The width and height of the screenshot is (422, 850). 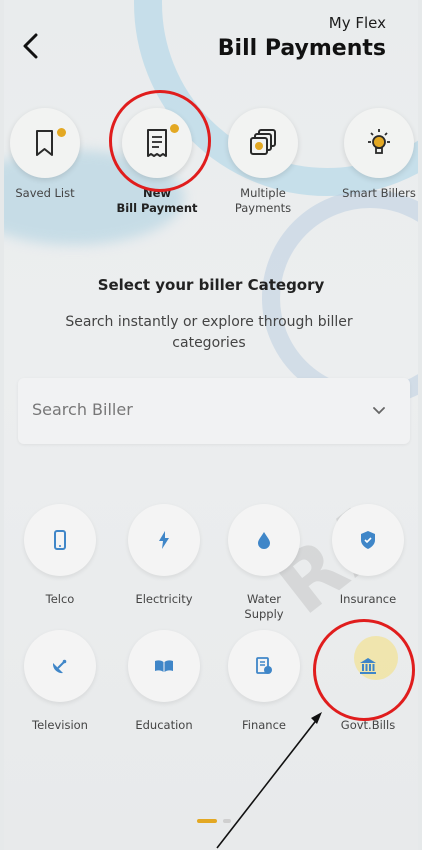 What do you see at coordinates (264, 614) in the screenshot?
I see `category-water-supply-label-line2: Supply` at bounding box center [264, 614].